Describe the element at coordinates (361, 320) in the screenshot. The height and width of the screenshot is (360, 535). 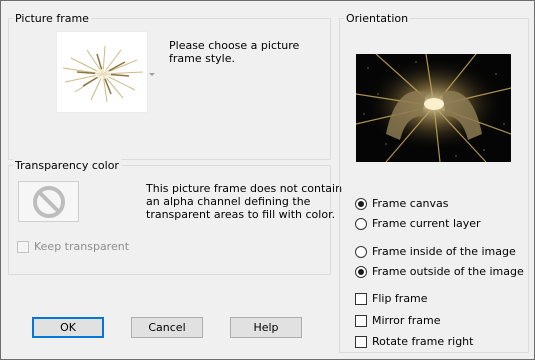
I see `mirror-frame-box` at that location.